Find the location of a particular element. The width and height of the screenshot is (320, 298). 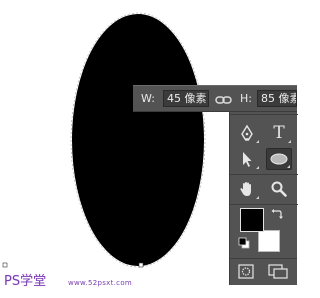

foreground-color-swatch is located at coordinates (252, 220).